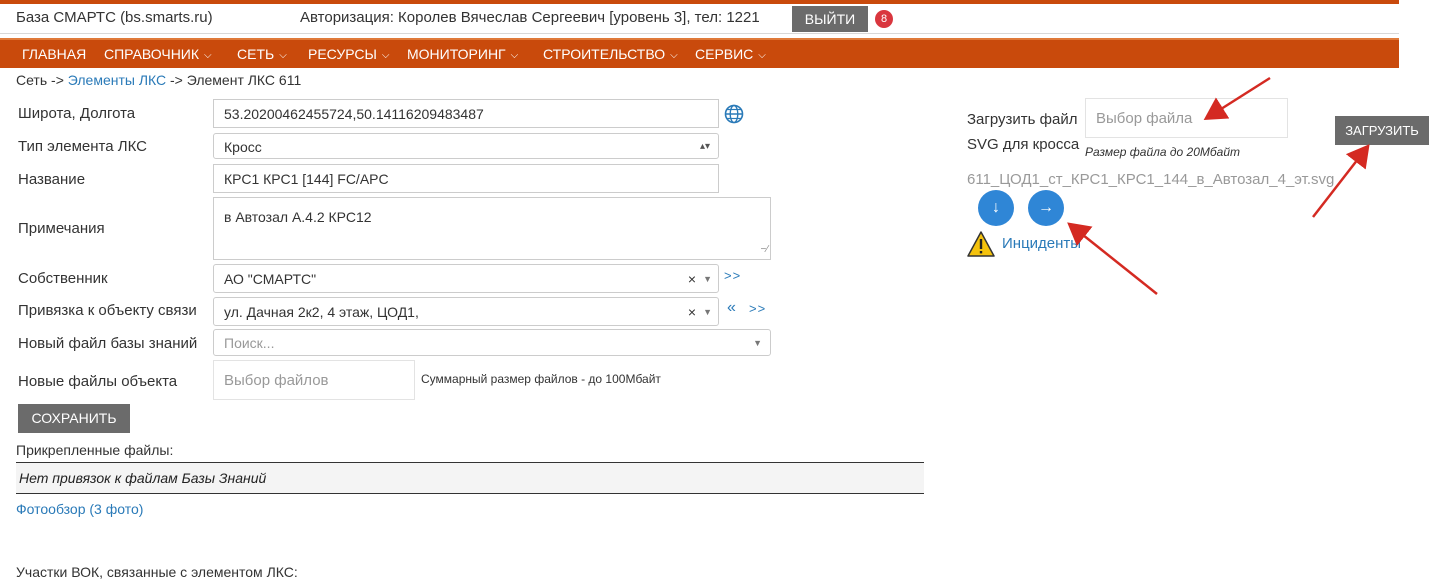 This screenshot has height=580, width=1429. What do you see at coordinates (1218, 185) in the screenshot?
I see `annotation-arrows` at bounding box center [1218, 185].